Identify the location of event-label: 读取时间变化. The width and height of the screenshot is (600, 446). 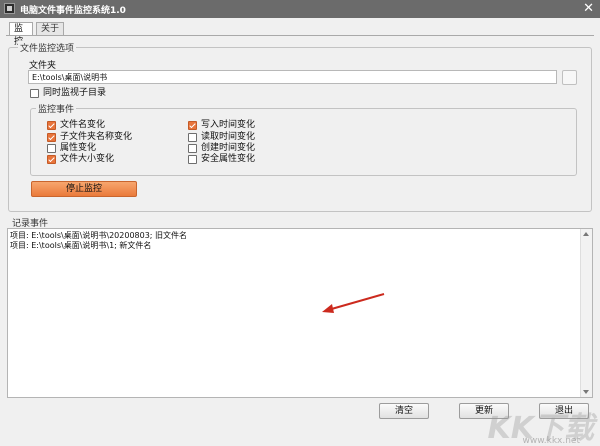
(228, 137).